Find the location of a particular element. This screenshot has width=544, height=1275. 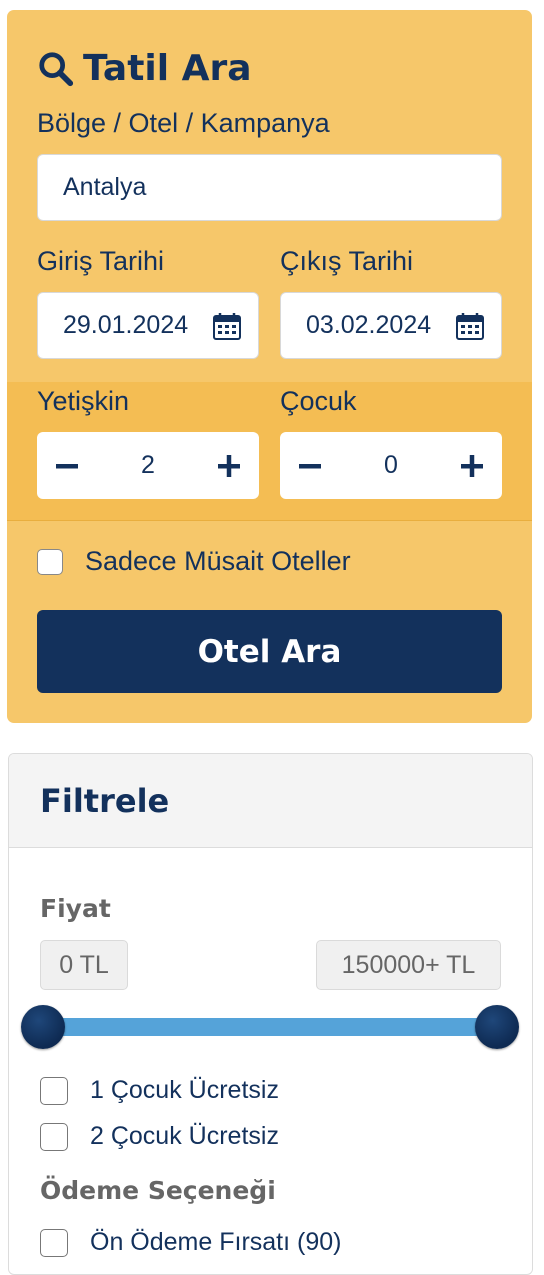

price-slider-track is located at coordinates (270, 1027).